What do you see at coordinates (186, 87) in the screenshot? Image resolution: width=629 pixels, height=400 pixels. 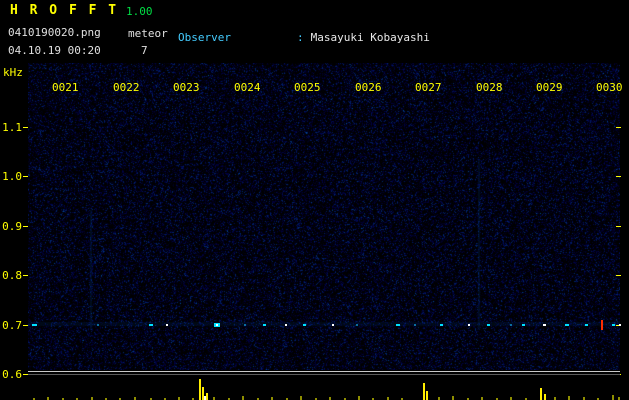 I see `x-tick-label: 0023` at bounding box center [186, 87].